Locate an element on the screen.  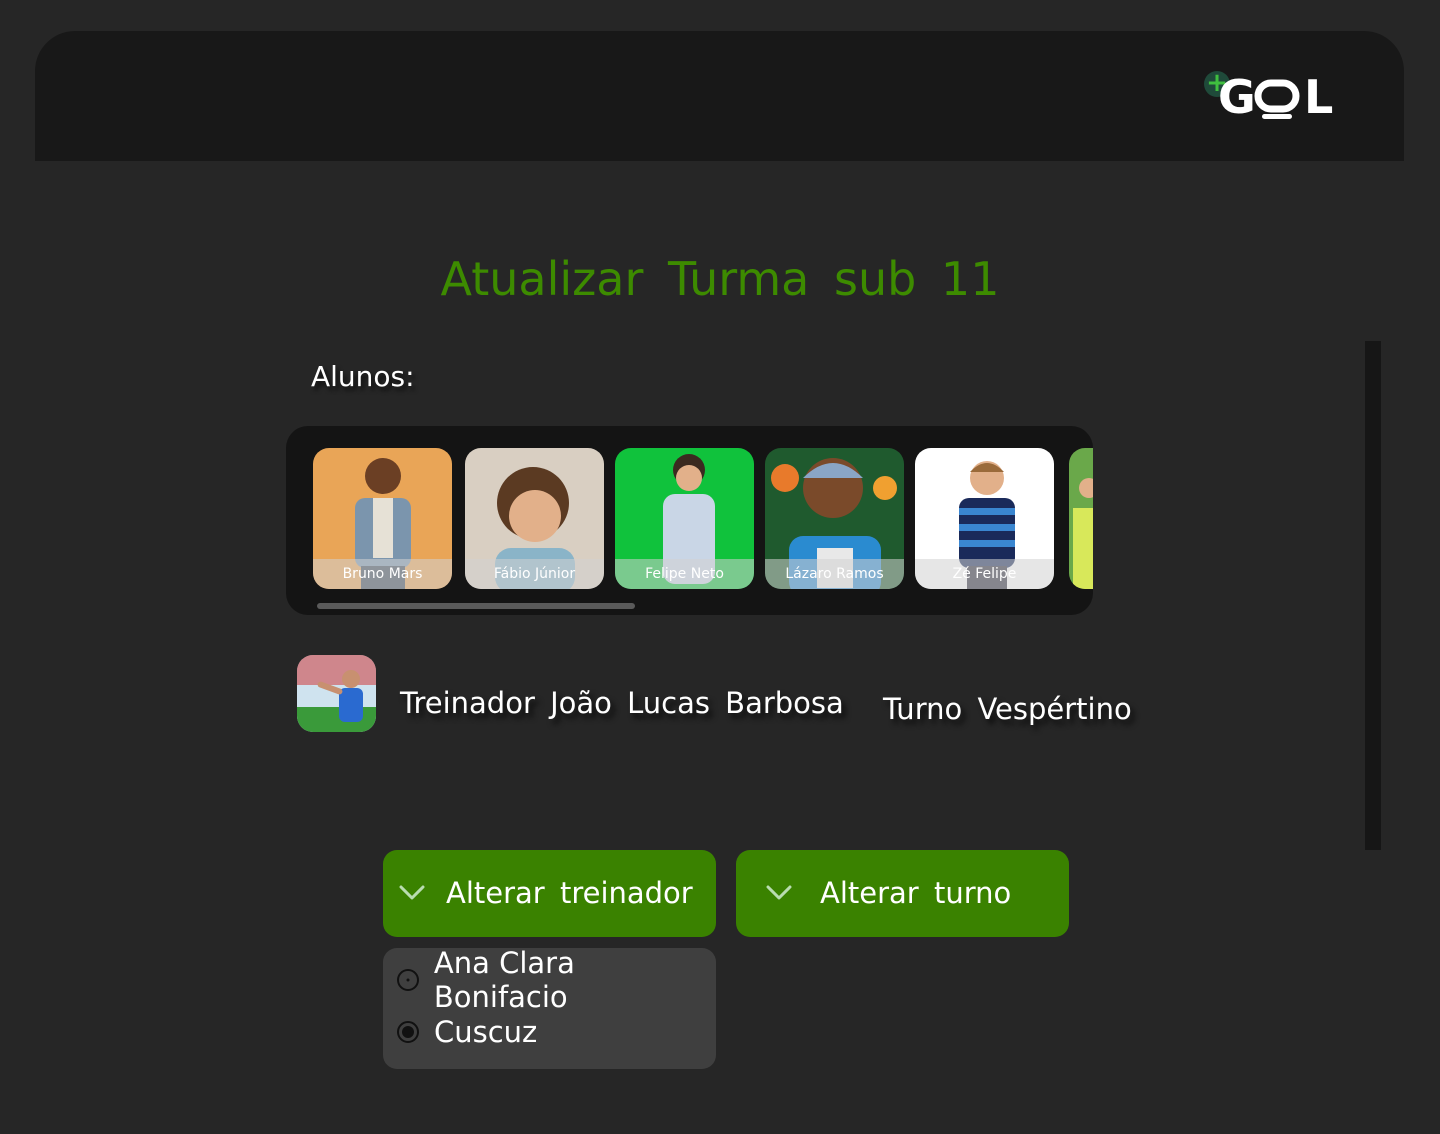
radio-unselected is located at coordinates (408, 980).